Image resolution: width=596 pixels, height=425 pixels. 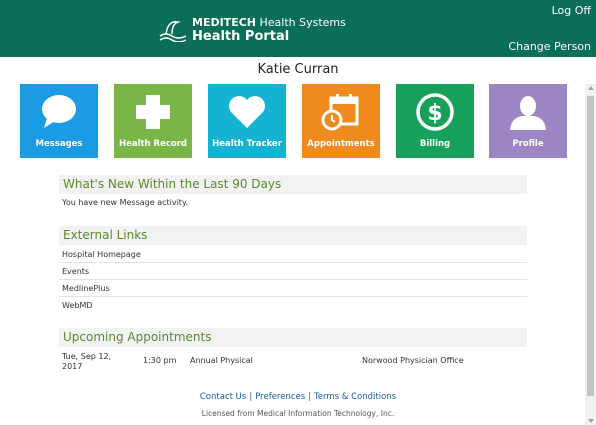 I want to click on tile-health-tracker: Health Tracker, so click(x=247, y=121).